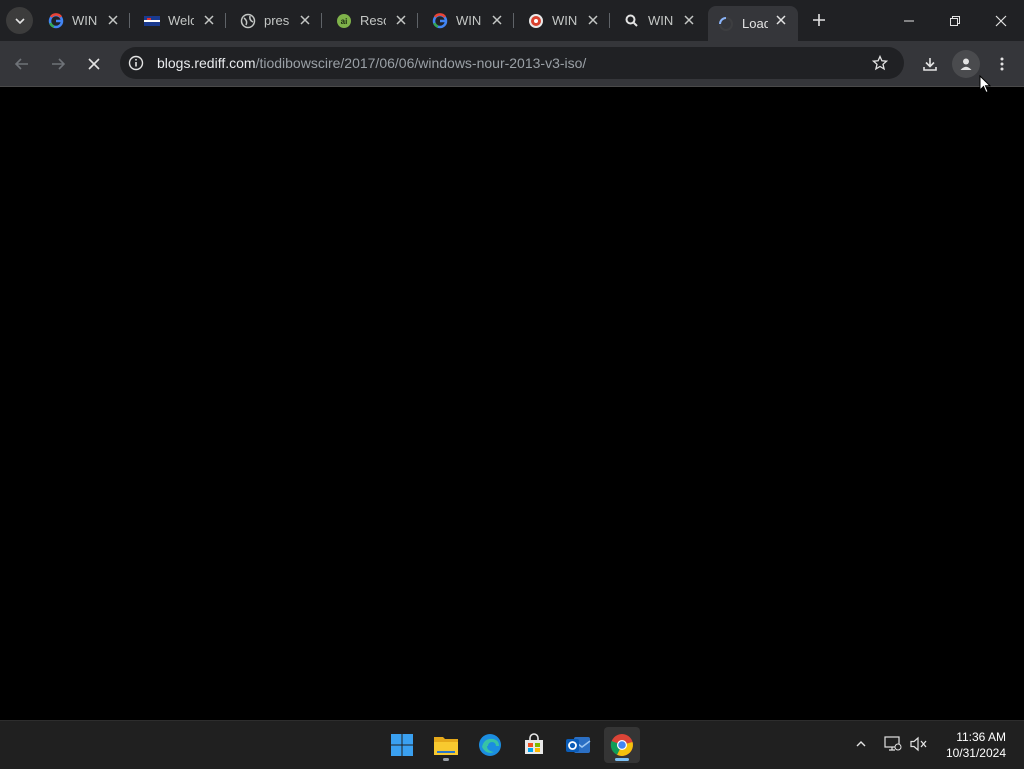 The height and width of the screenshot is (769, 1024). I want to click on minimize-icon, so click(909, 20).